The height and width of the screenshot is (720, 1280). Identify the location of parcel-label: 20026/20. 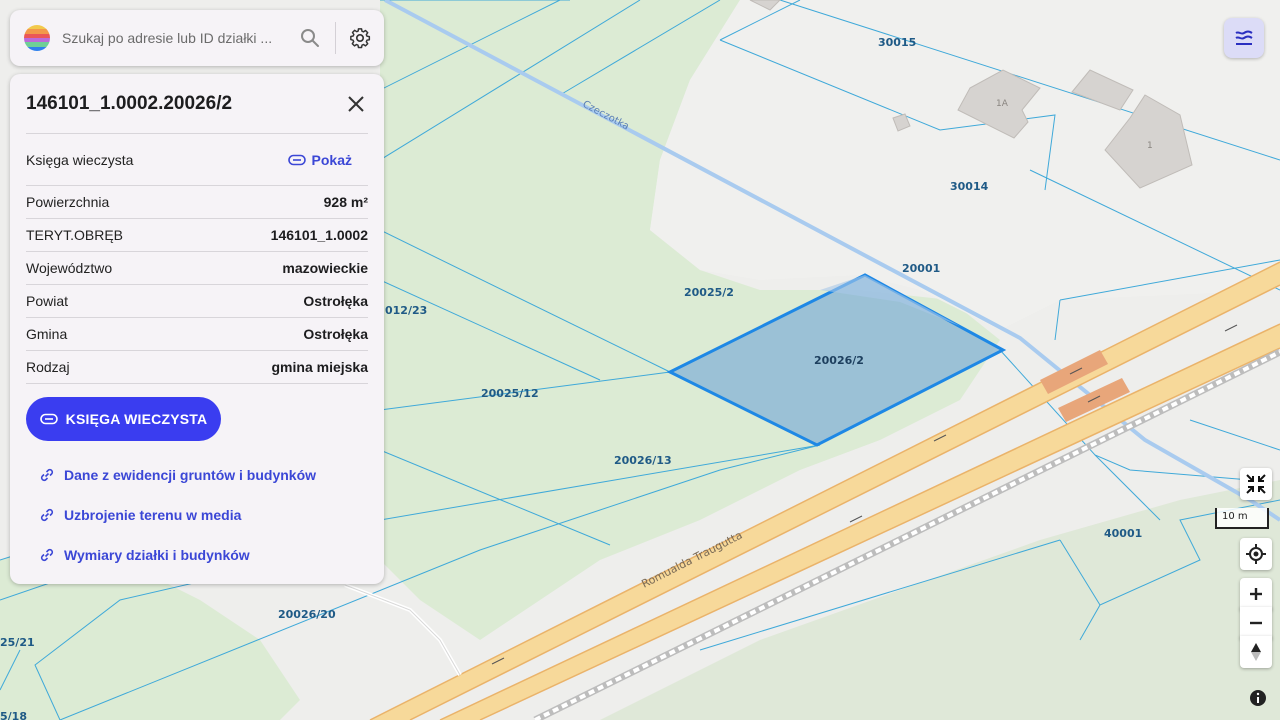
(307, 614).